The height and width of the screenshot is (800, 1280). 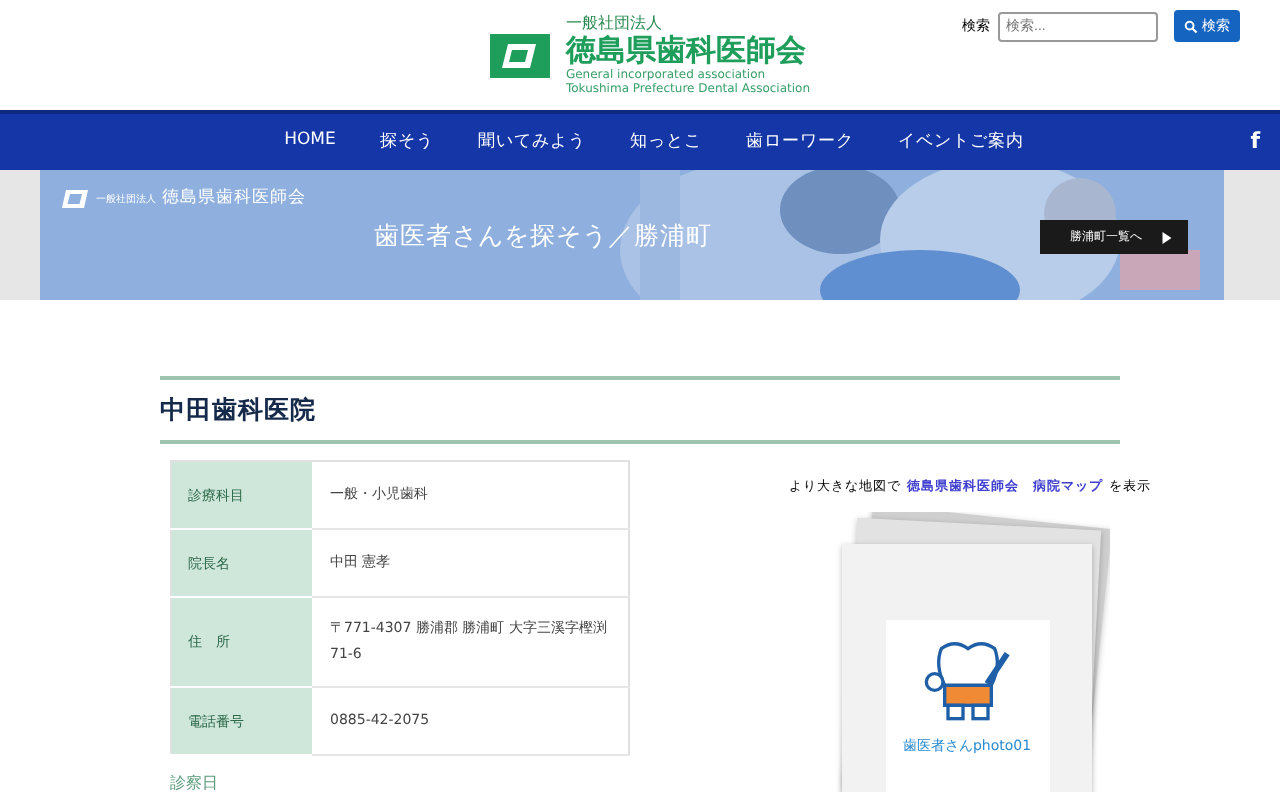 What do you see at coordinates (1191, 26) in the screenshot?
I see `search-icon` at bounding box center [1191, 26].